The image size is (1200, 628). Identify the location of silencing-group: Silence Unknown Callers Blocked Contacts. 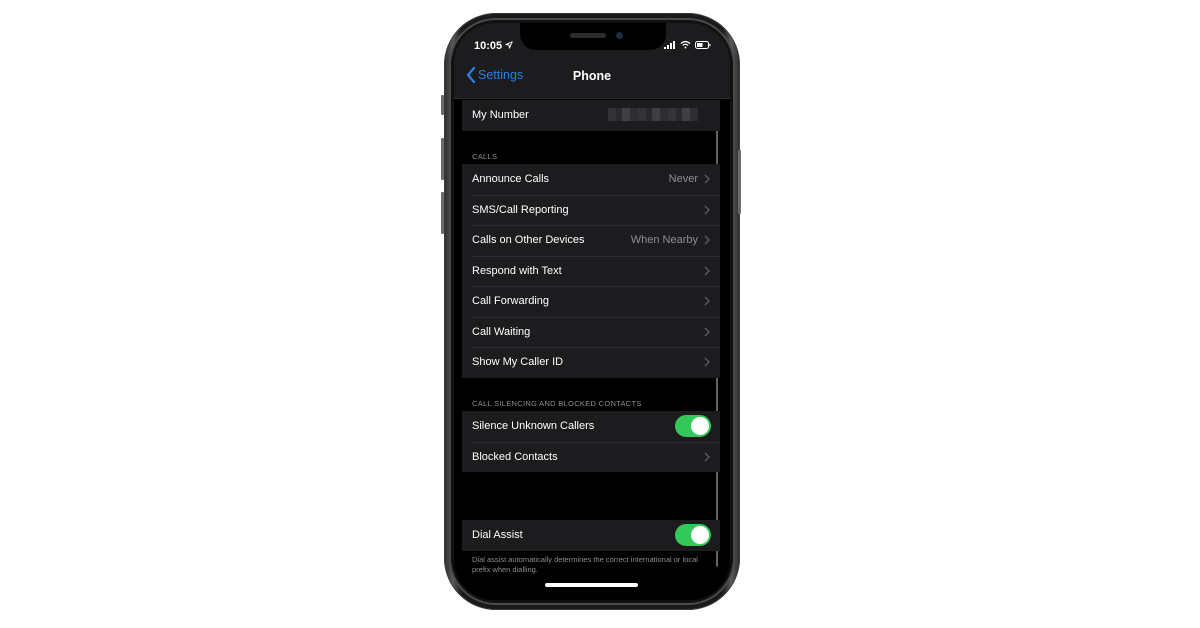
(591, 441).